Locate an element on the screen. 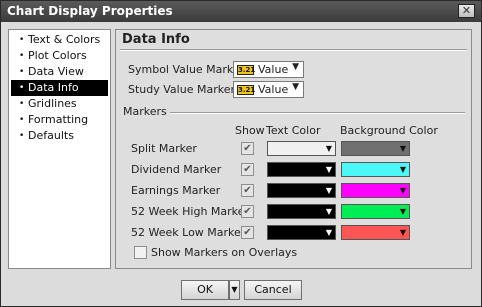 The width and height of the screenshot is (482, 307). symbol-value-marker-select: 3.21 Value ▼ is located at coordinates (268, 69).